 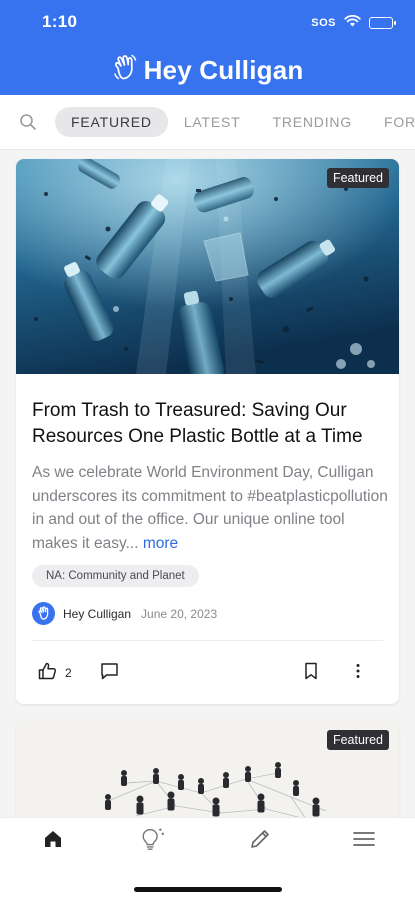 I want to click on menu-icon, so click(x=364, y=839).